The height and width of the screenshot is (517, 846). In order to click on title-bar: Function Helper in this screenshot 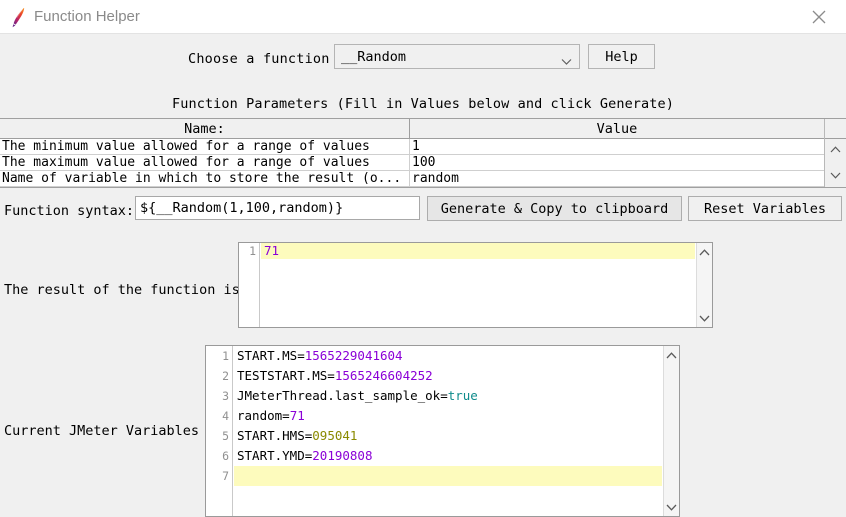, I will do `click(423, 17)`.